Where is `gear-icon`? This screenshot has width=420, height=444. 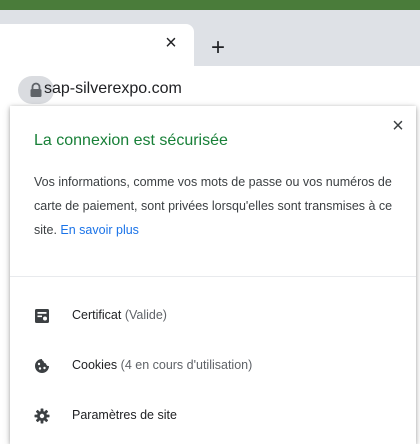 gear-icon is located at coordinates (42, 416).